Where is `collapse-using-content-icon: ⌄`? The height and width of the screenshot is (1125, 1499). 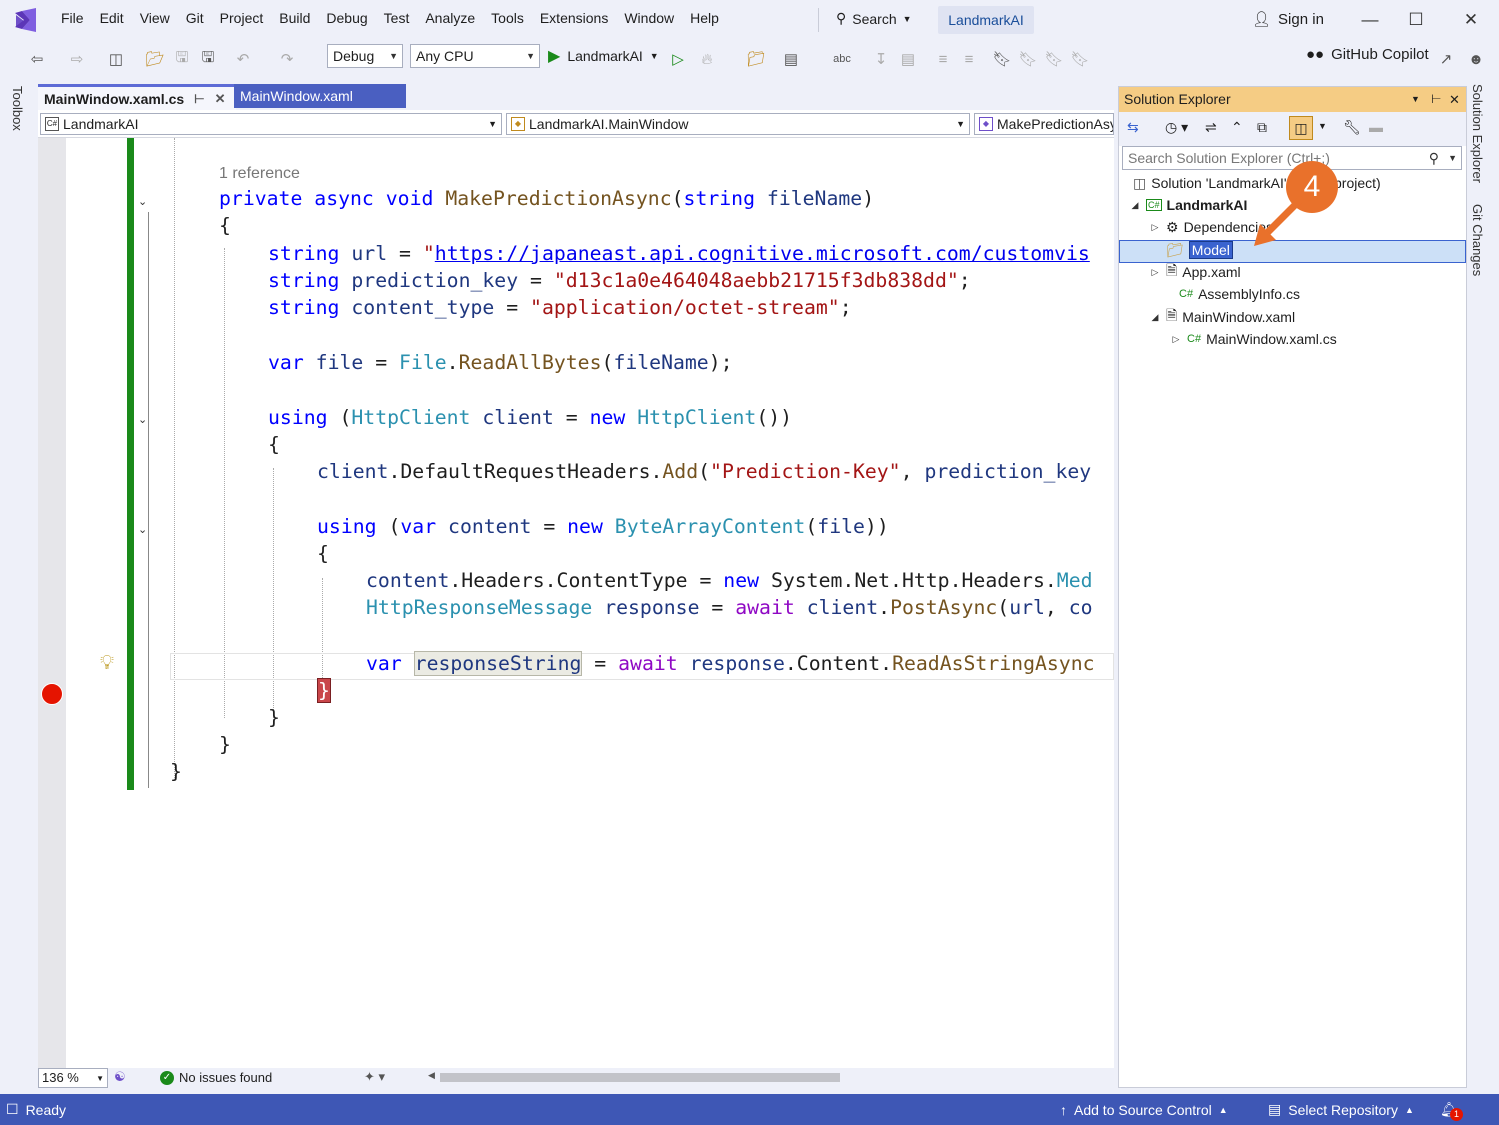
collapse-using-content-icon: ⌄ is located at coordinates (147, 530).